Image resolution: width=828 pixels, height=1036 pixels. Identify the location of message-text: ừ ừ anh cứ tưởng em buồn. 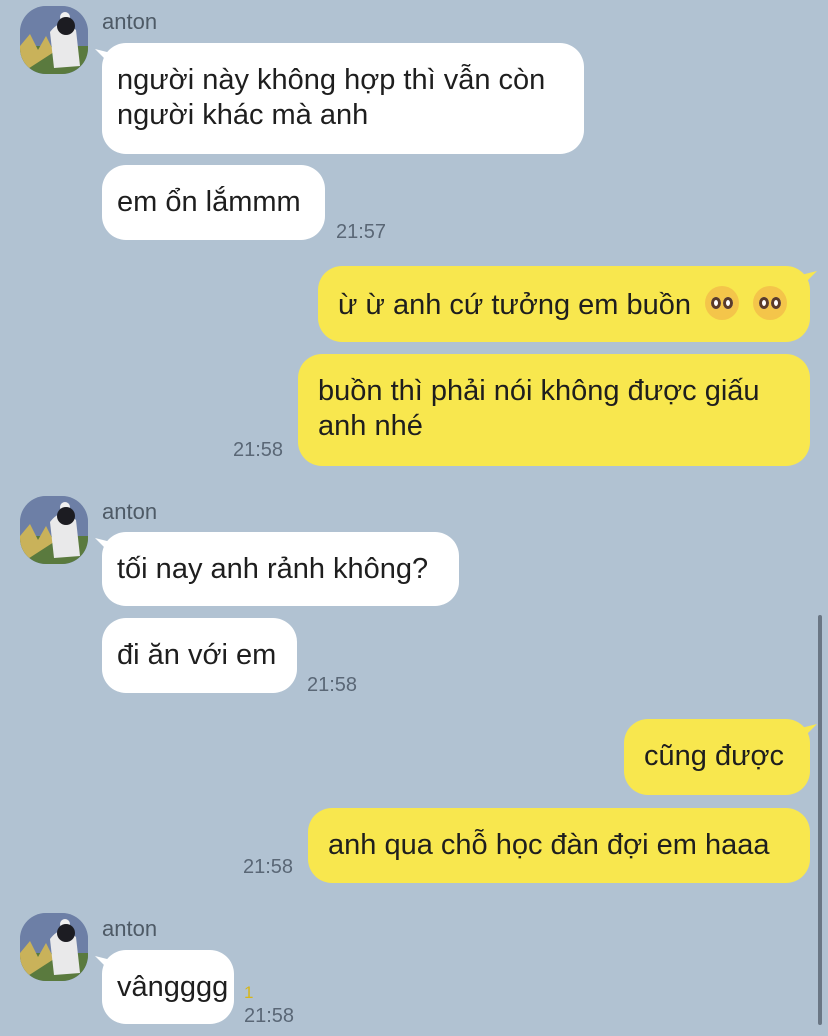
(515, 305).